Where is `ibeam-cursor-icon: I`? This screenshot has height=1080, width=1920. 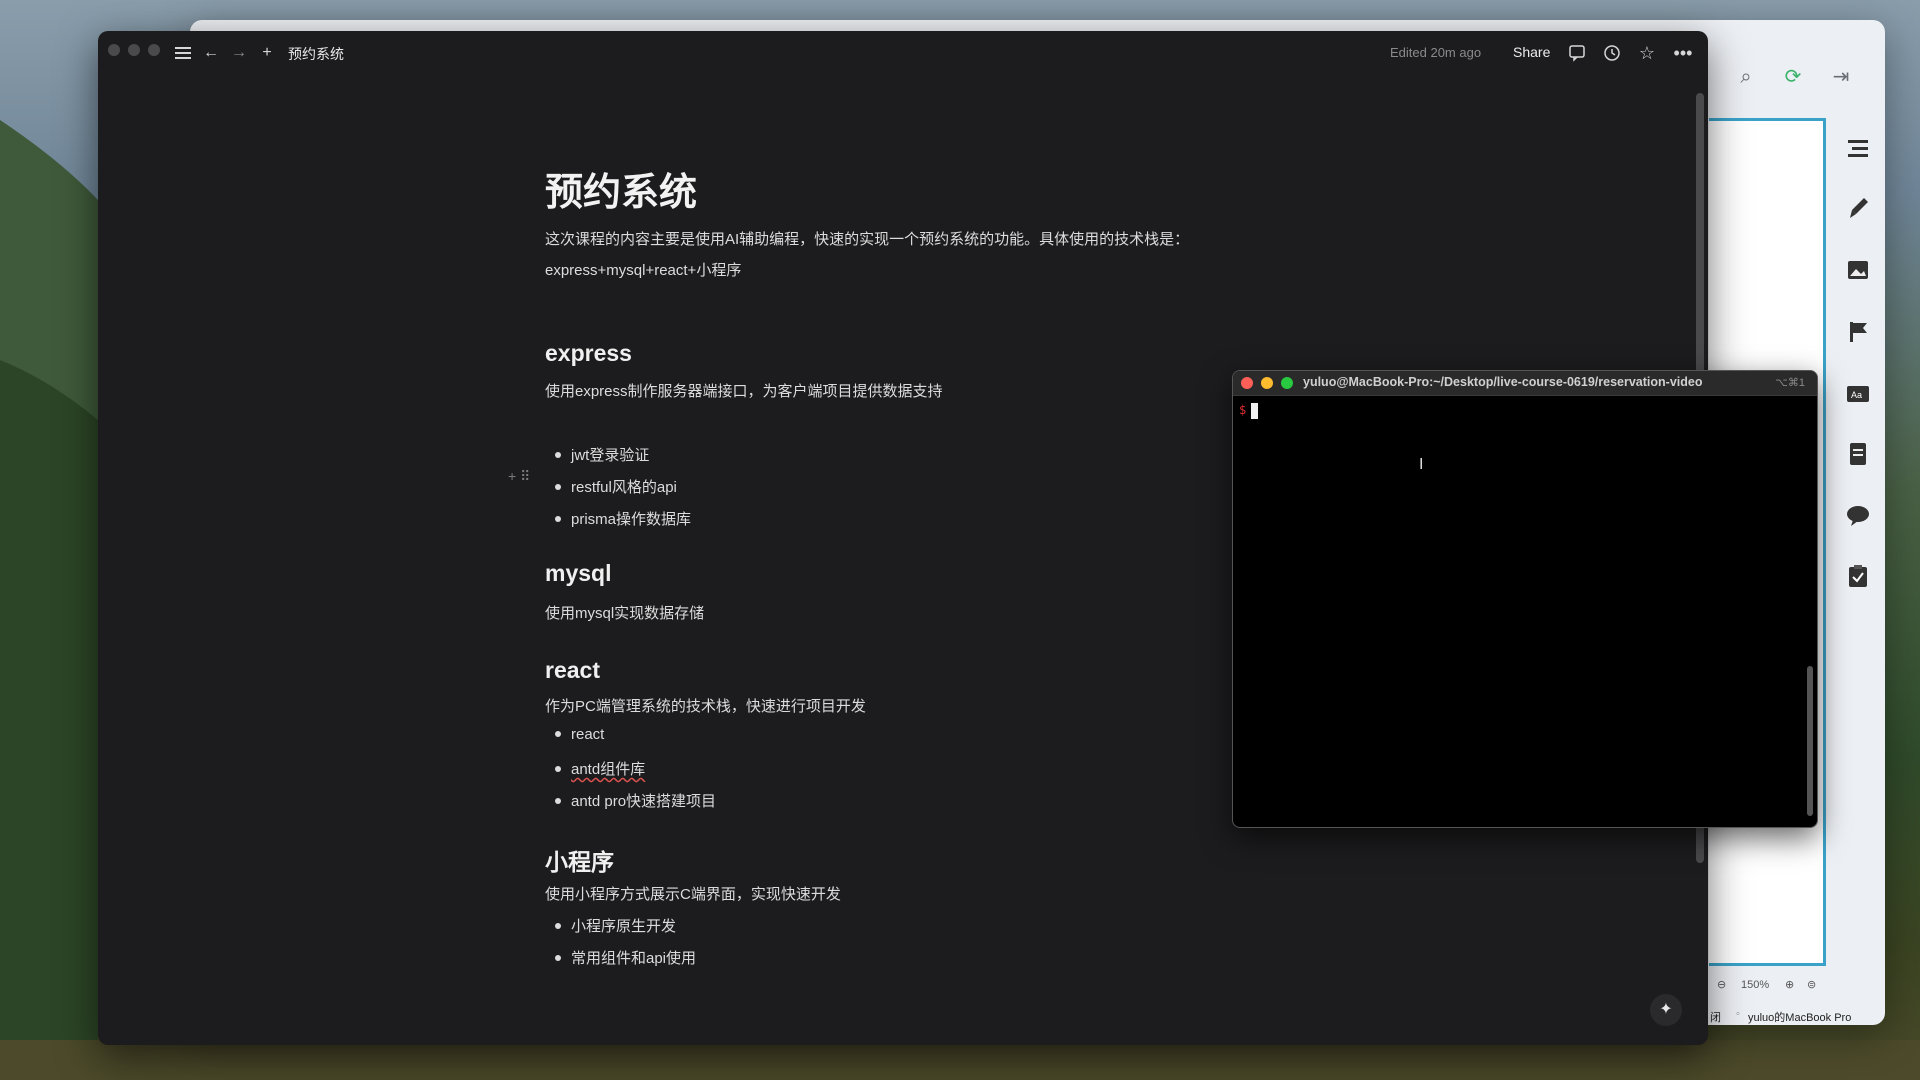
ibeam-cursor-icon: I is located at coordinates (1421, 464).